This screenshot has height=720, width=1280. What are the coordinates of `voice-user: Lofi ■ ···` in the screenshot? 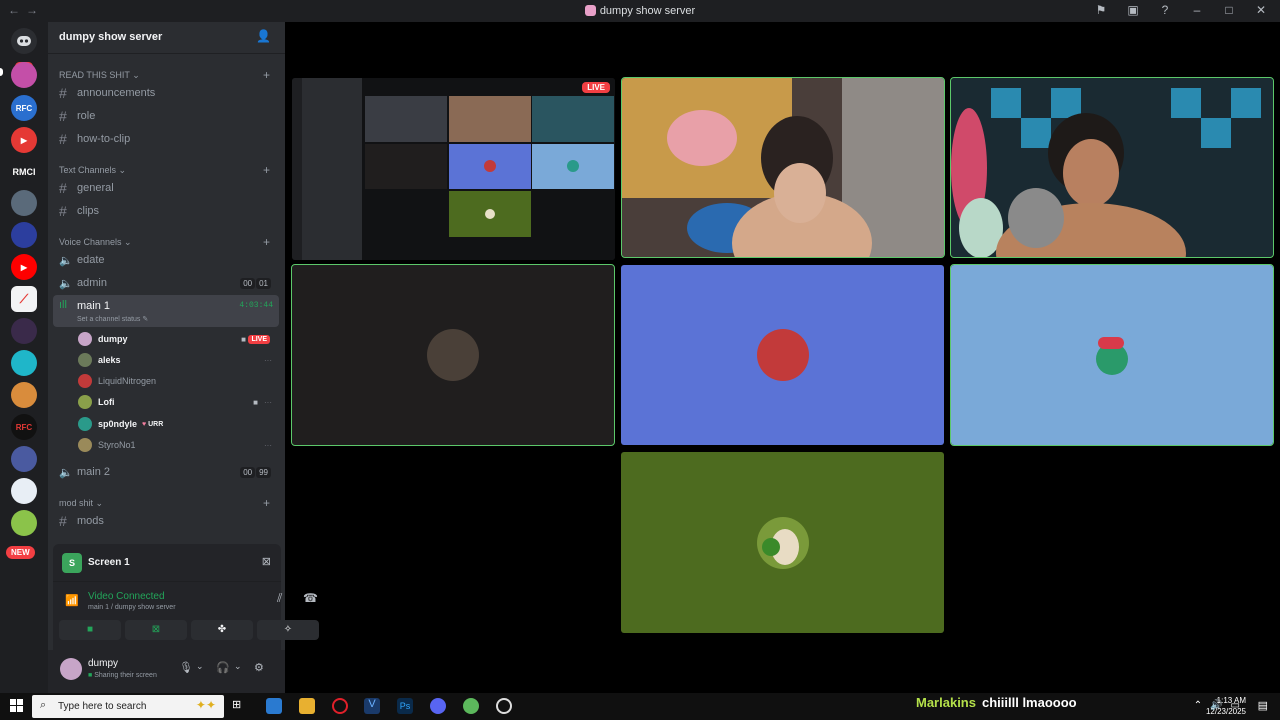 It's located at (178, 402).